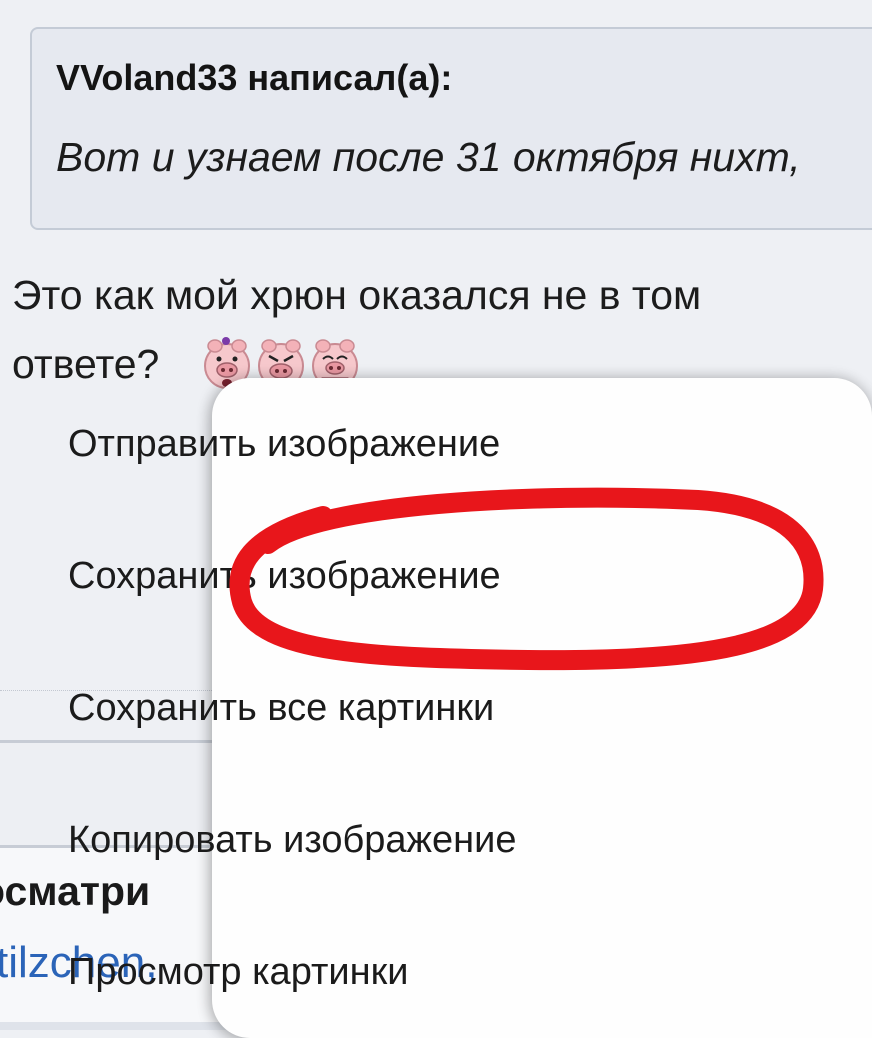  I want to click on quote-author: VVoland33 написал(а):, so click(254, 78).